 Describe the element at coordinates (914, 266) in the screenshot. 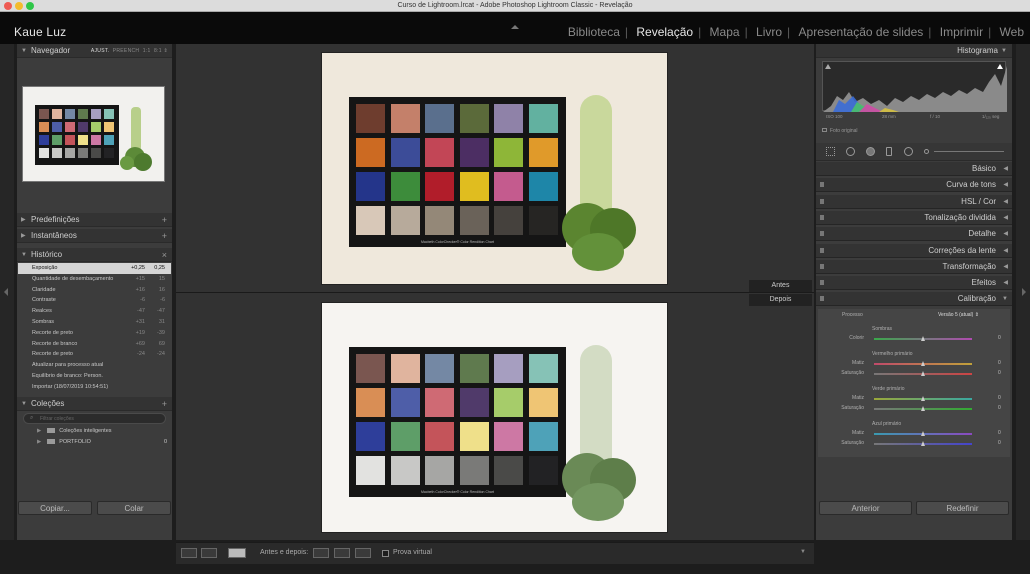

I see `panel-section-header: Transformação ◀` at that location.